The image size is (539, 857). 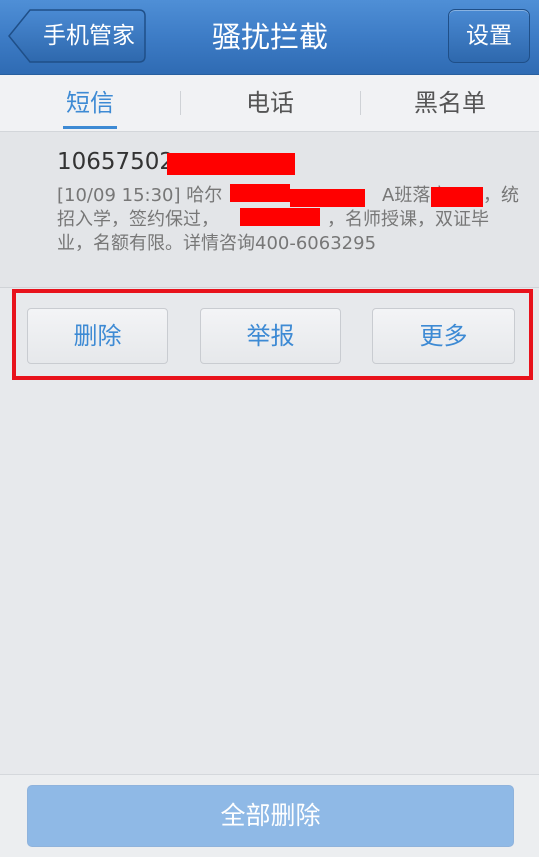 What do you see at coordinates (489, 36) in the screenshot?
I see `settings-button: 设置` at bounding box center [489, 36].